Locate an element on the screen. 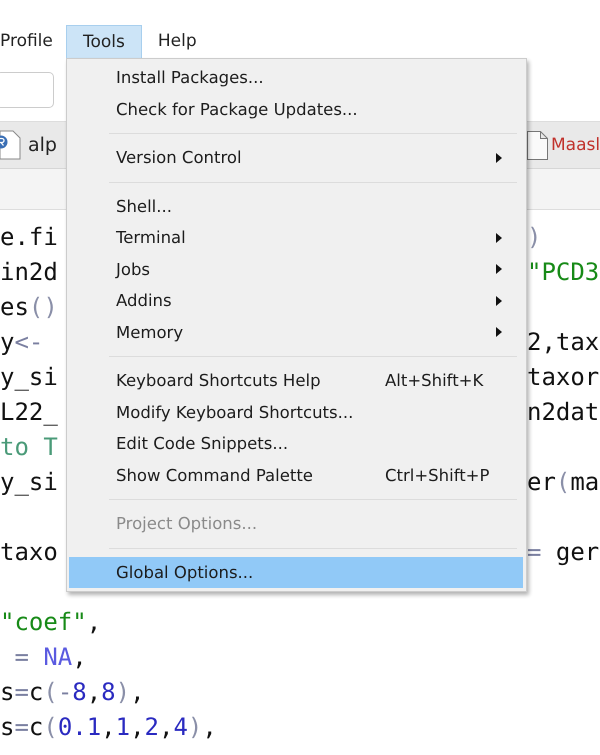 This screenshot has width=600, height=755. code-text: s=c(0.1,1,2,4), is located at coordinates (108, 727).